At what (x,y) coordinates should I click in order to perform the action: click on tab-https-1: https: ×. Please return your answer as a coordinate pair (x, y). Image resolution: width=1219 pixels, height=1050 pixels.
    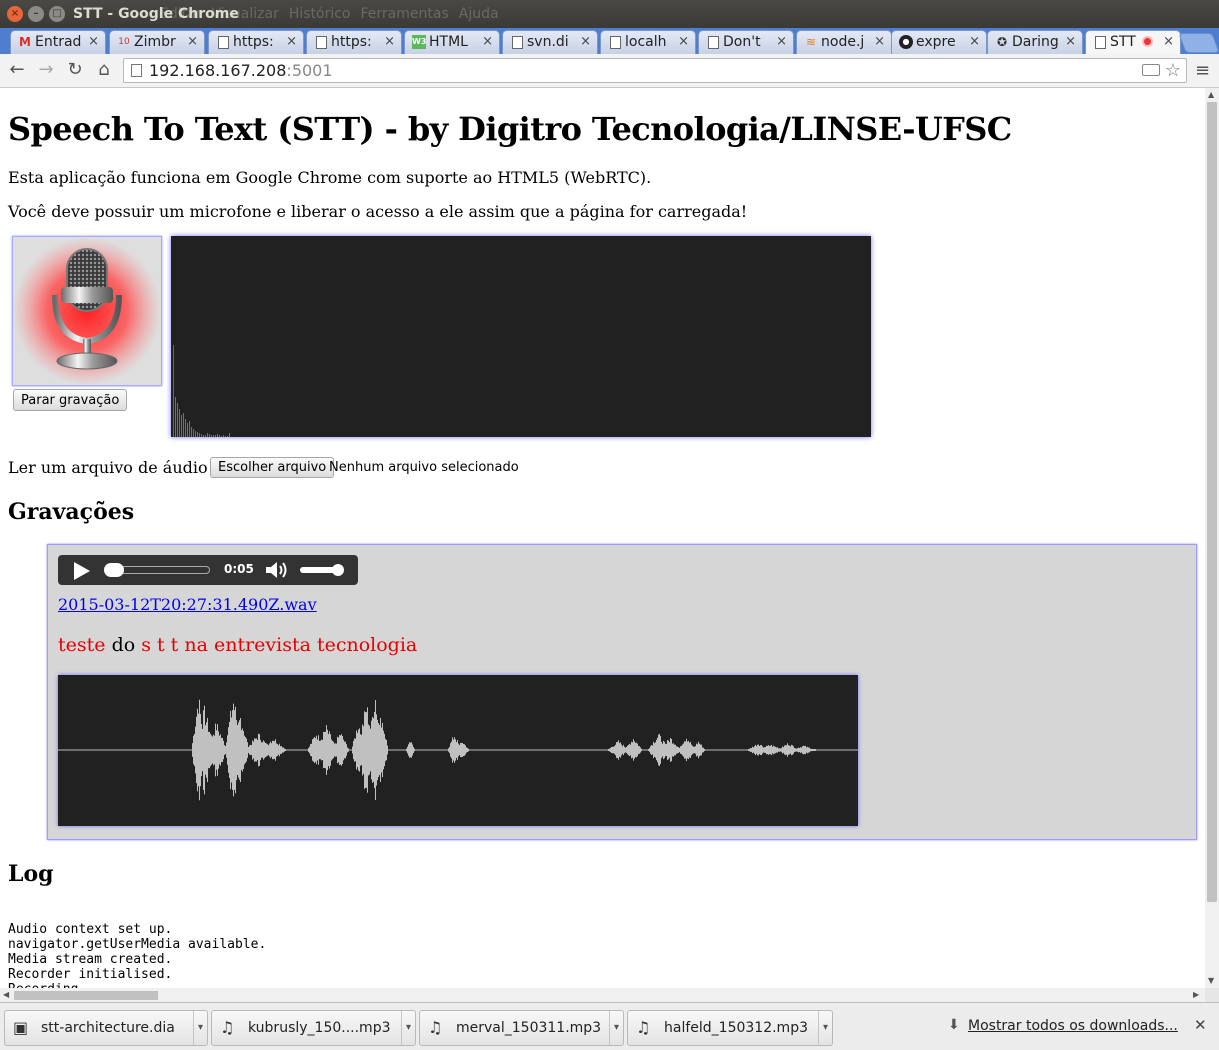
    Looking at the image, I should click on (256, 42).